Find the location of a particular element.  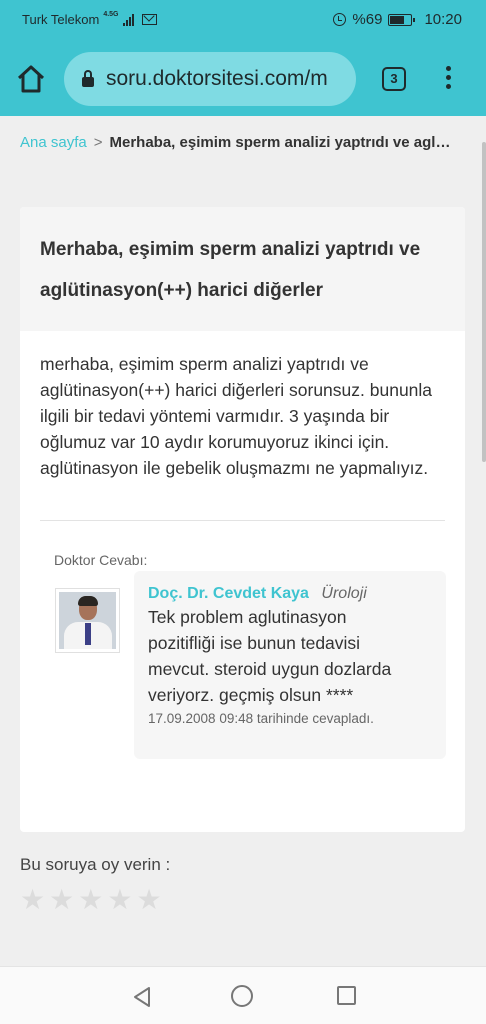

alarm-icon is located at coordinates (340, 19).